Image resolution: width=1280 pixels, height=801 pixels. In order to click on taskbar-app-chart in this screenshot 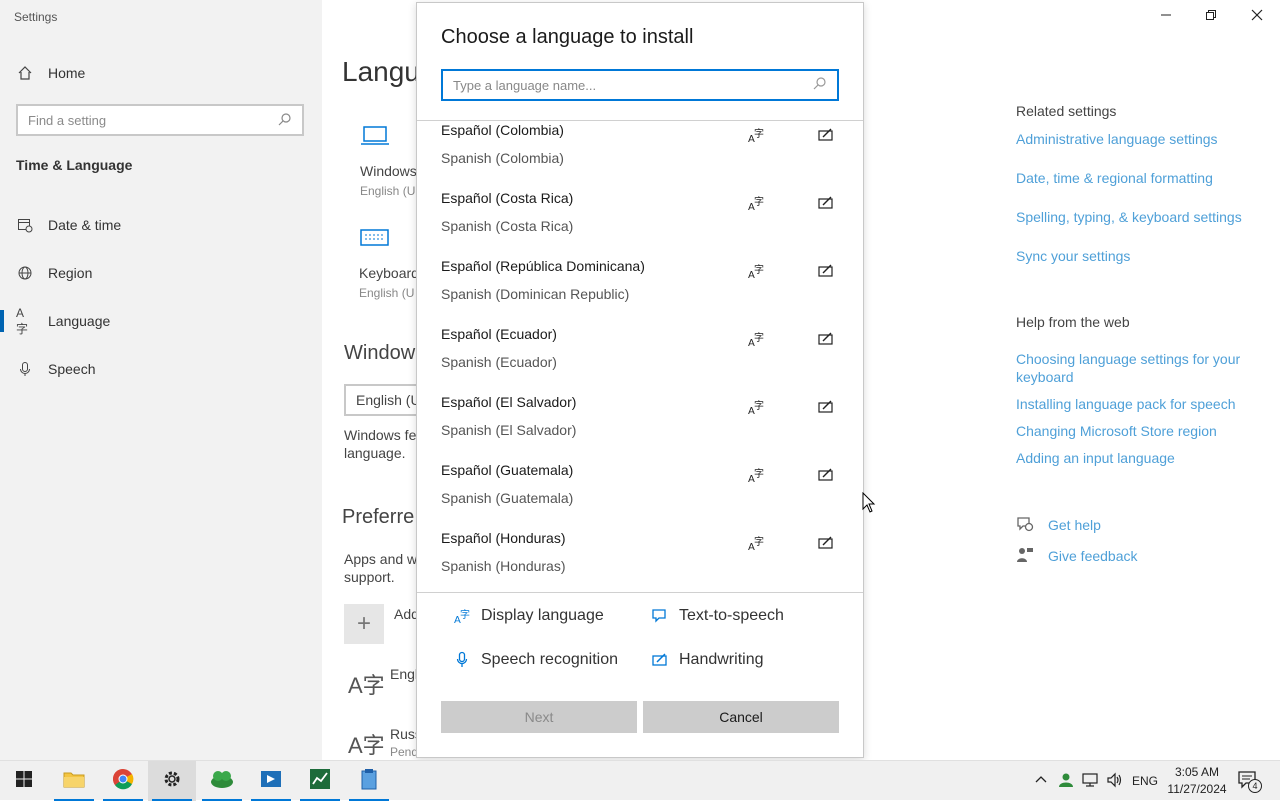, I will do `click(320, 781)`.